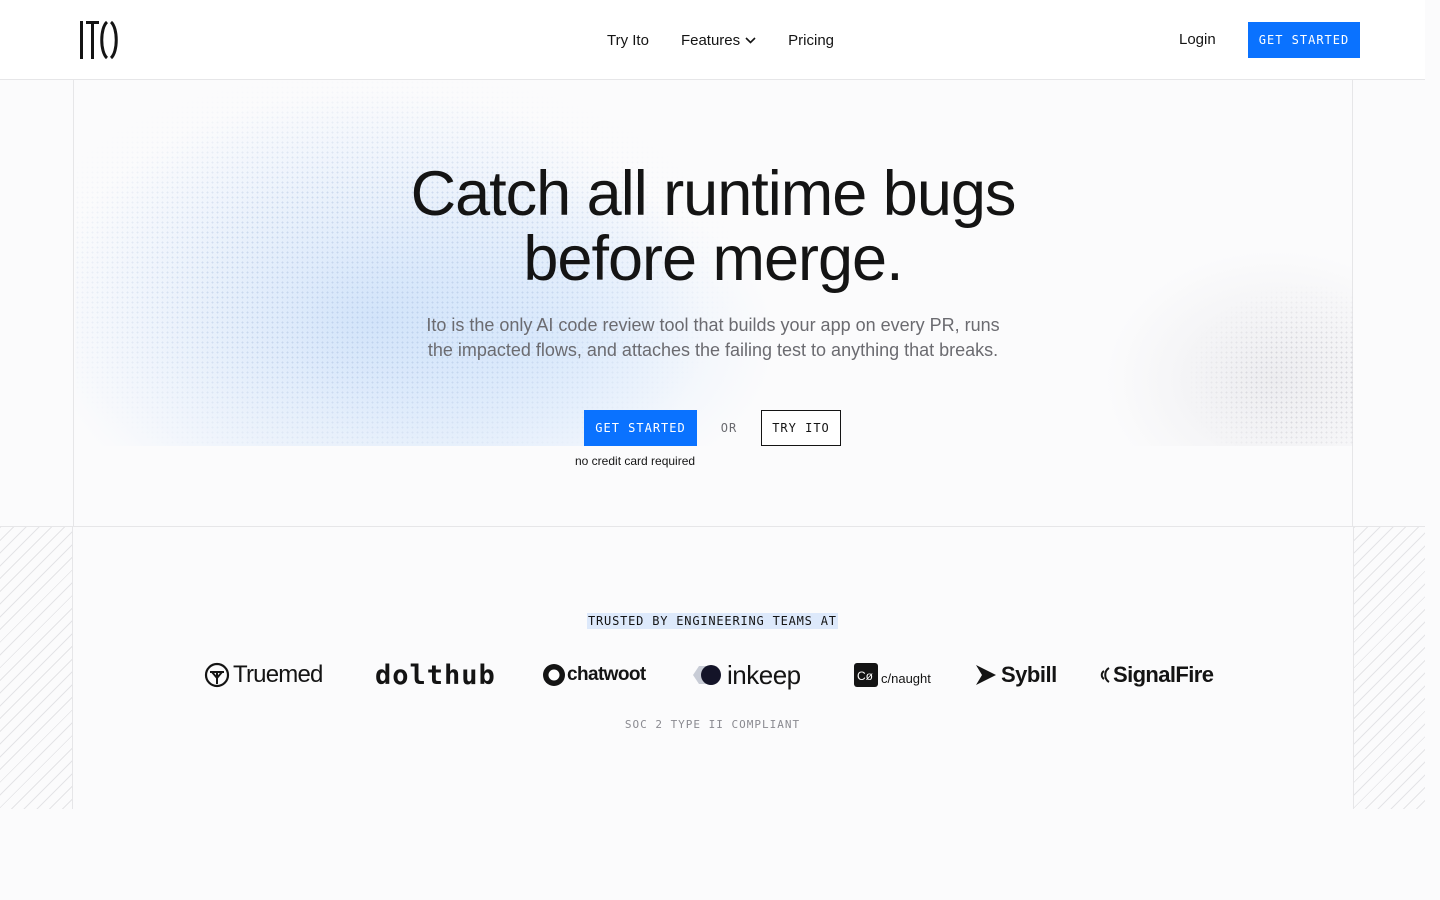 The image size is (1440, 900). I want to click on main-nav: Try Ito Features Pricing, so click(736, 40).